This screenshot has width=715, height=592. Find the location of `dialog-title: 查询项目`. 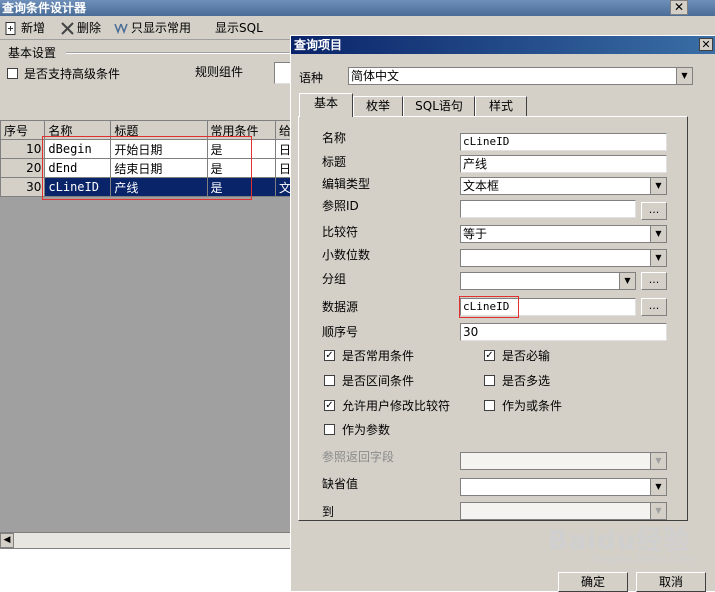

dialog-title: 查询项目 is located at coordinates (503, 45).